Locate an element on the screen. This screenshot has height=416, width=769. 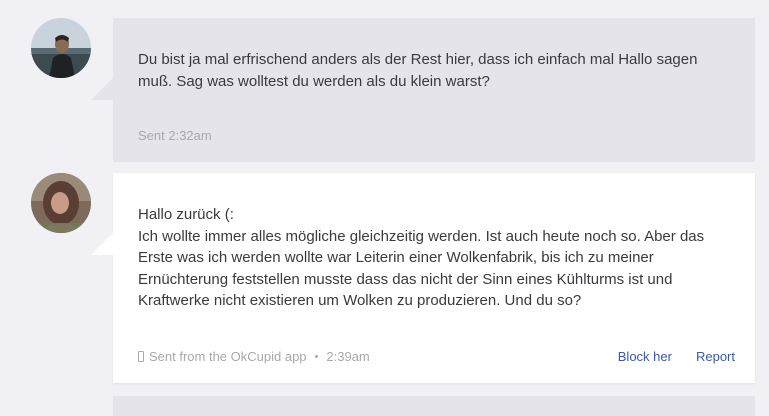
report-button: Report is located at coordinates (715, 356).